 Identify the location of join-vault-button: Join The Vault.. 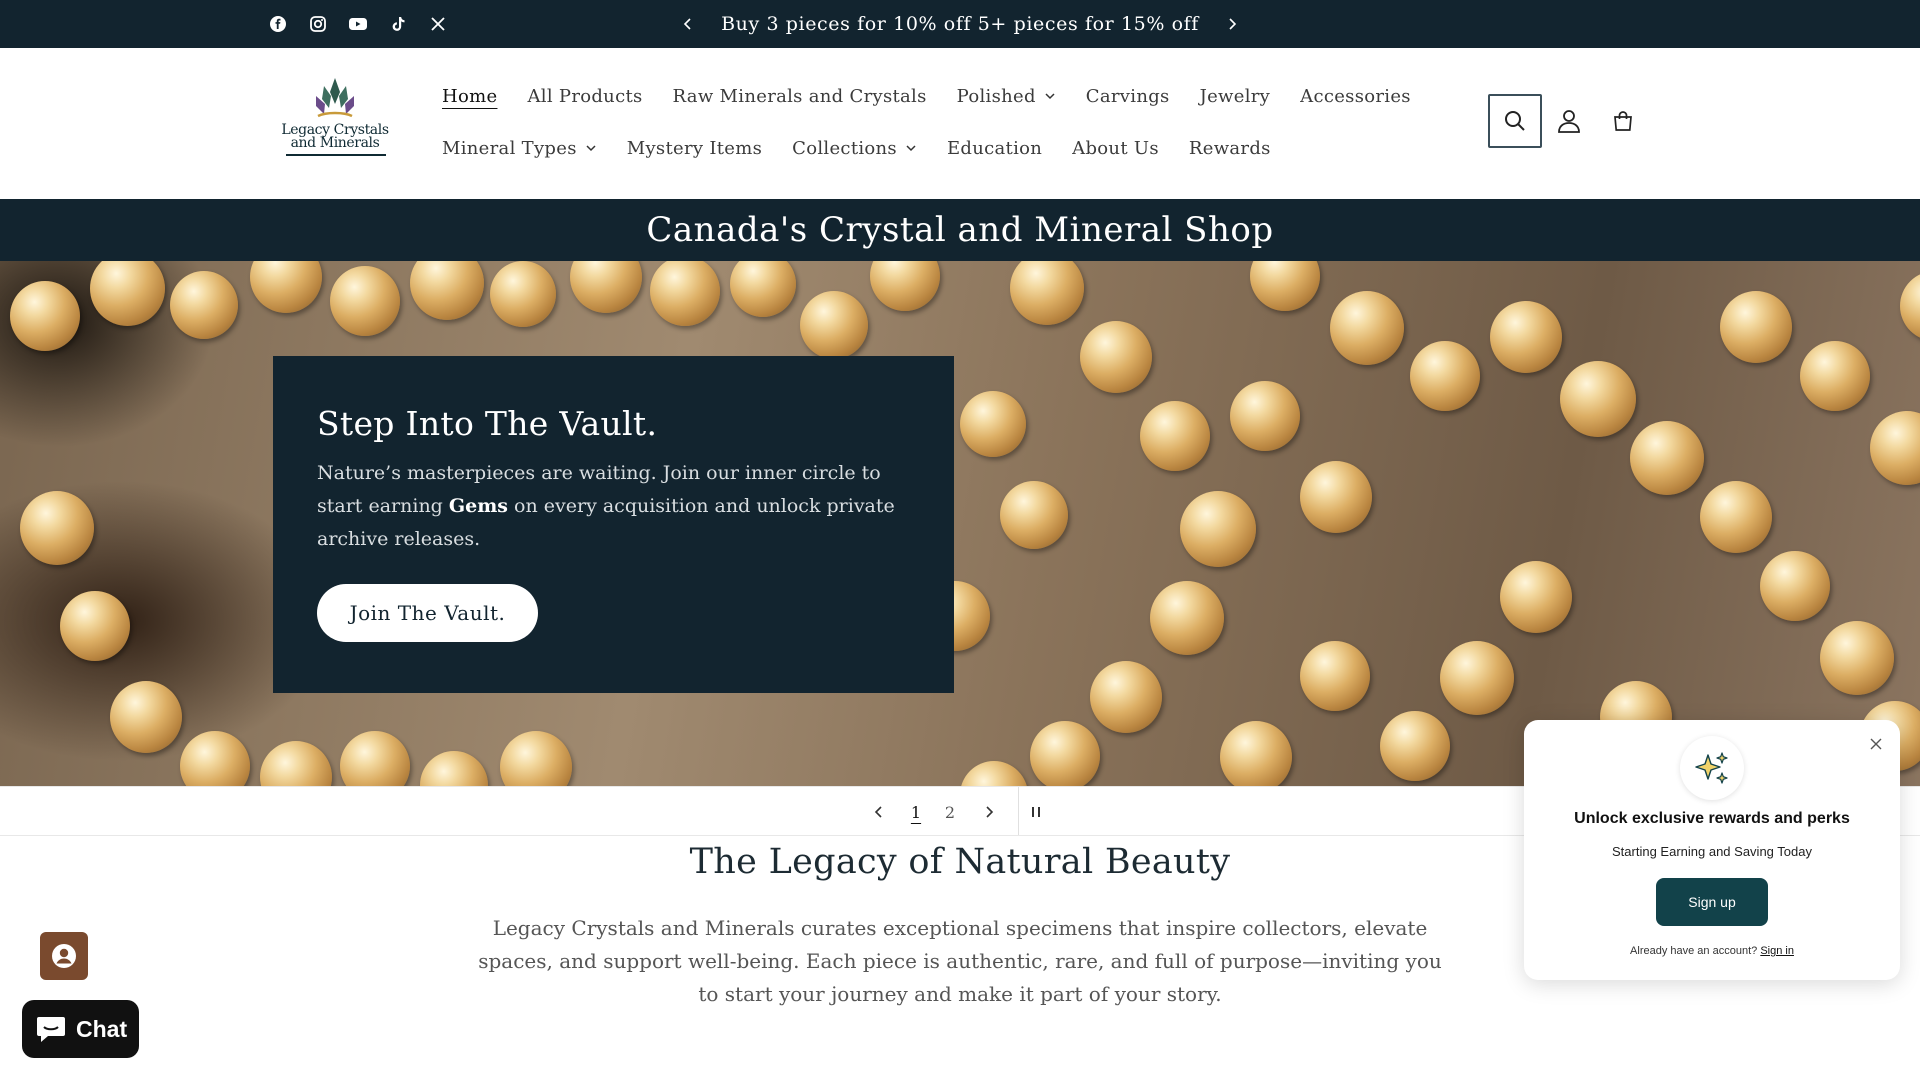
(427, 613).